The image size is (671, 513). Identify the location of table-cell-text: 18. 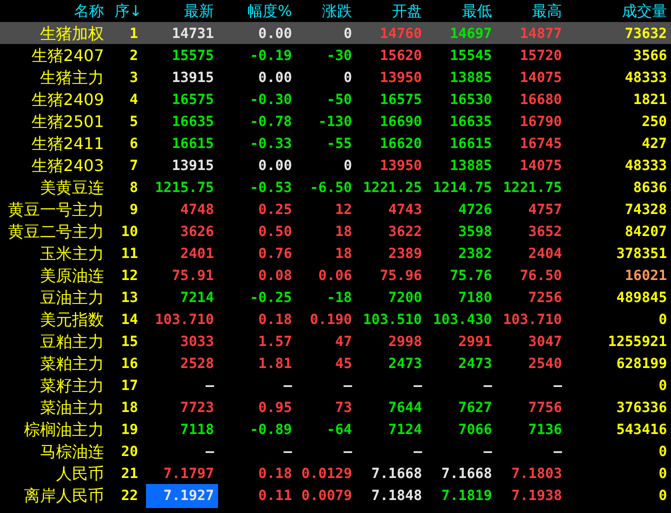
(343, 232).